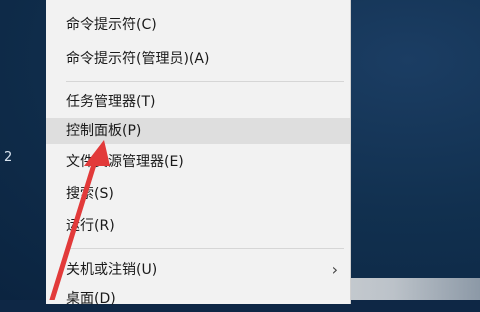 Image resolution: width=480 pixels, height=312 pixels. I want to click on menu-item-command-prompt: 命令提示符(C), so click(198, 25).